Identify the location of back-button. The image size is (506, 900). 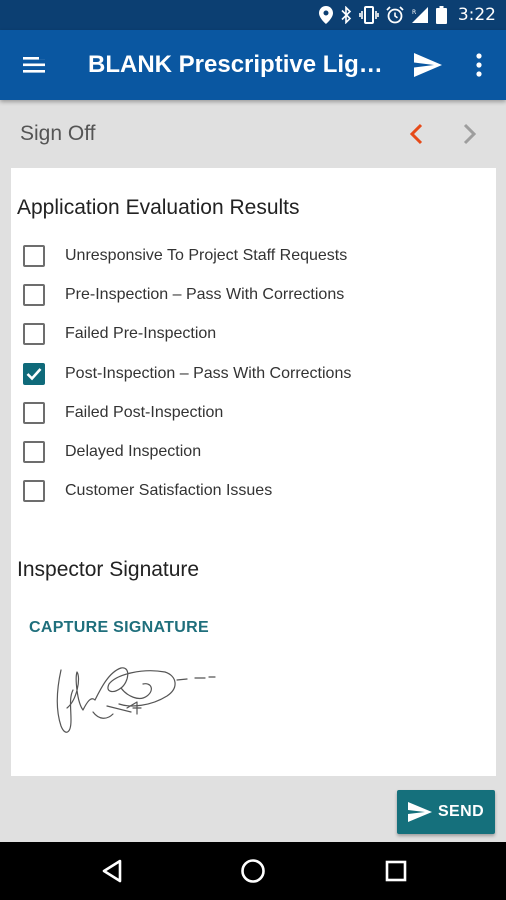
(112, 871).